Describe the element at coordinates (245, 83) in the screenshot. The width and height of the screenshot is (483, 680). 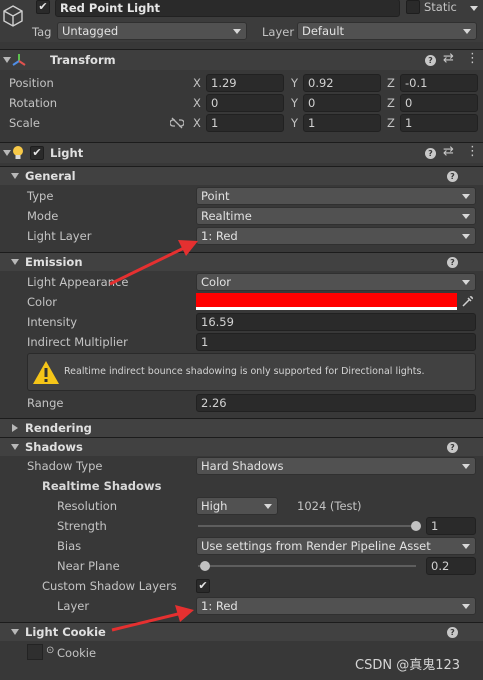
I see `position-x-field: 1.29` at that location.